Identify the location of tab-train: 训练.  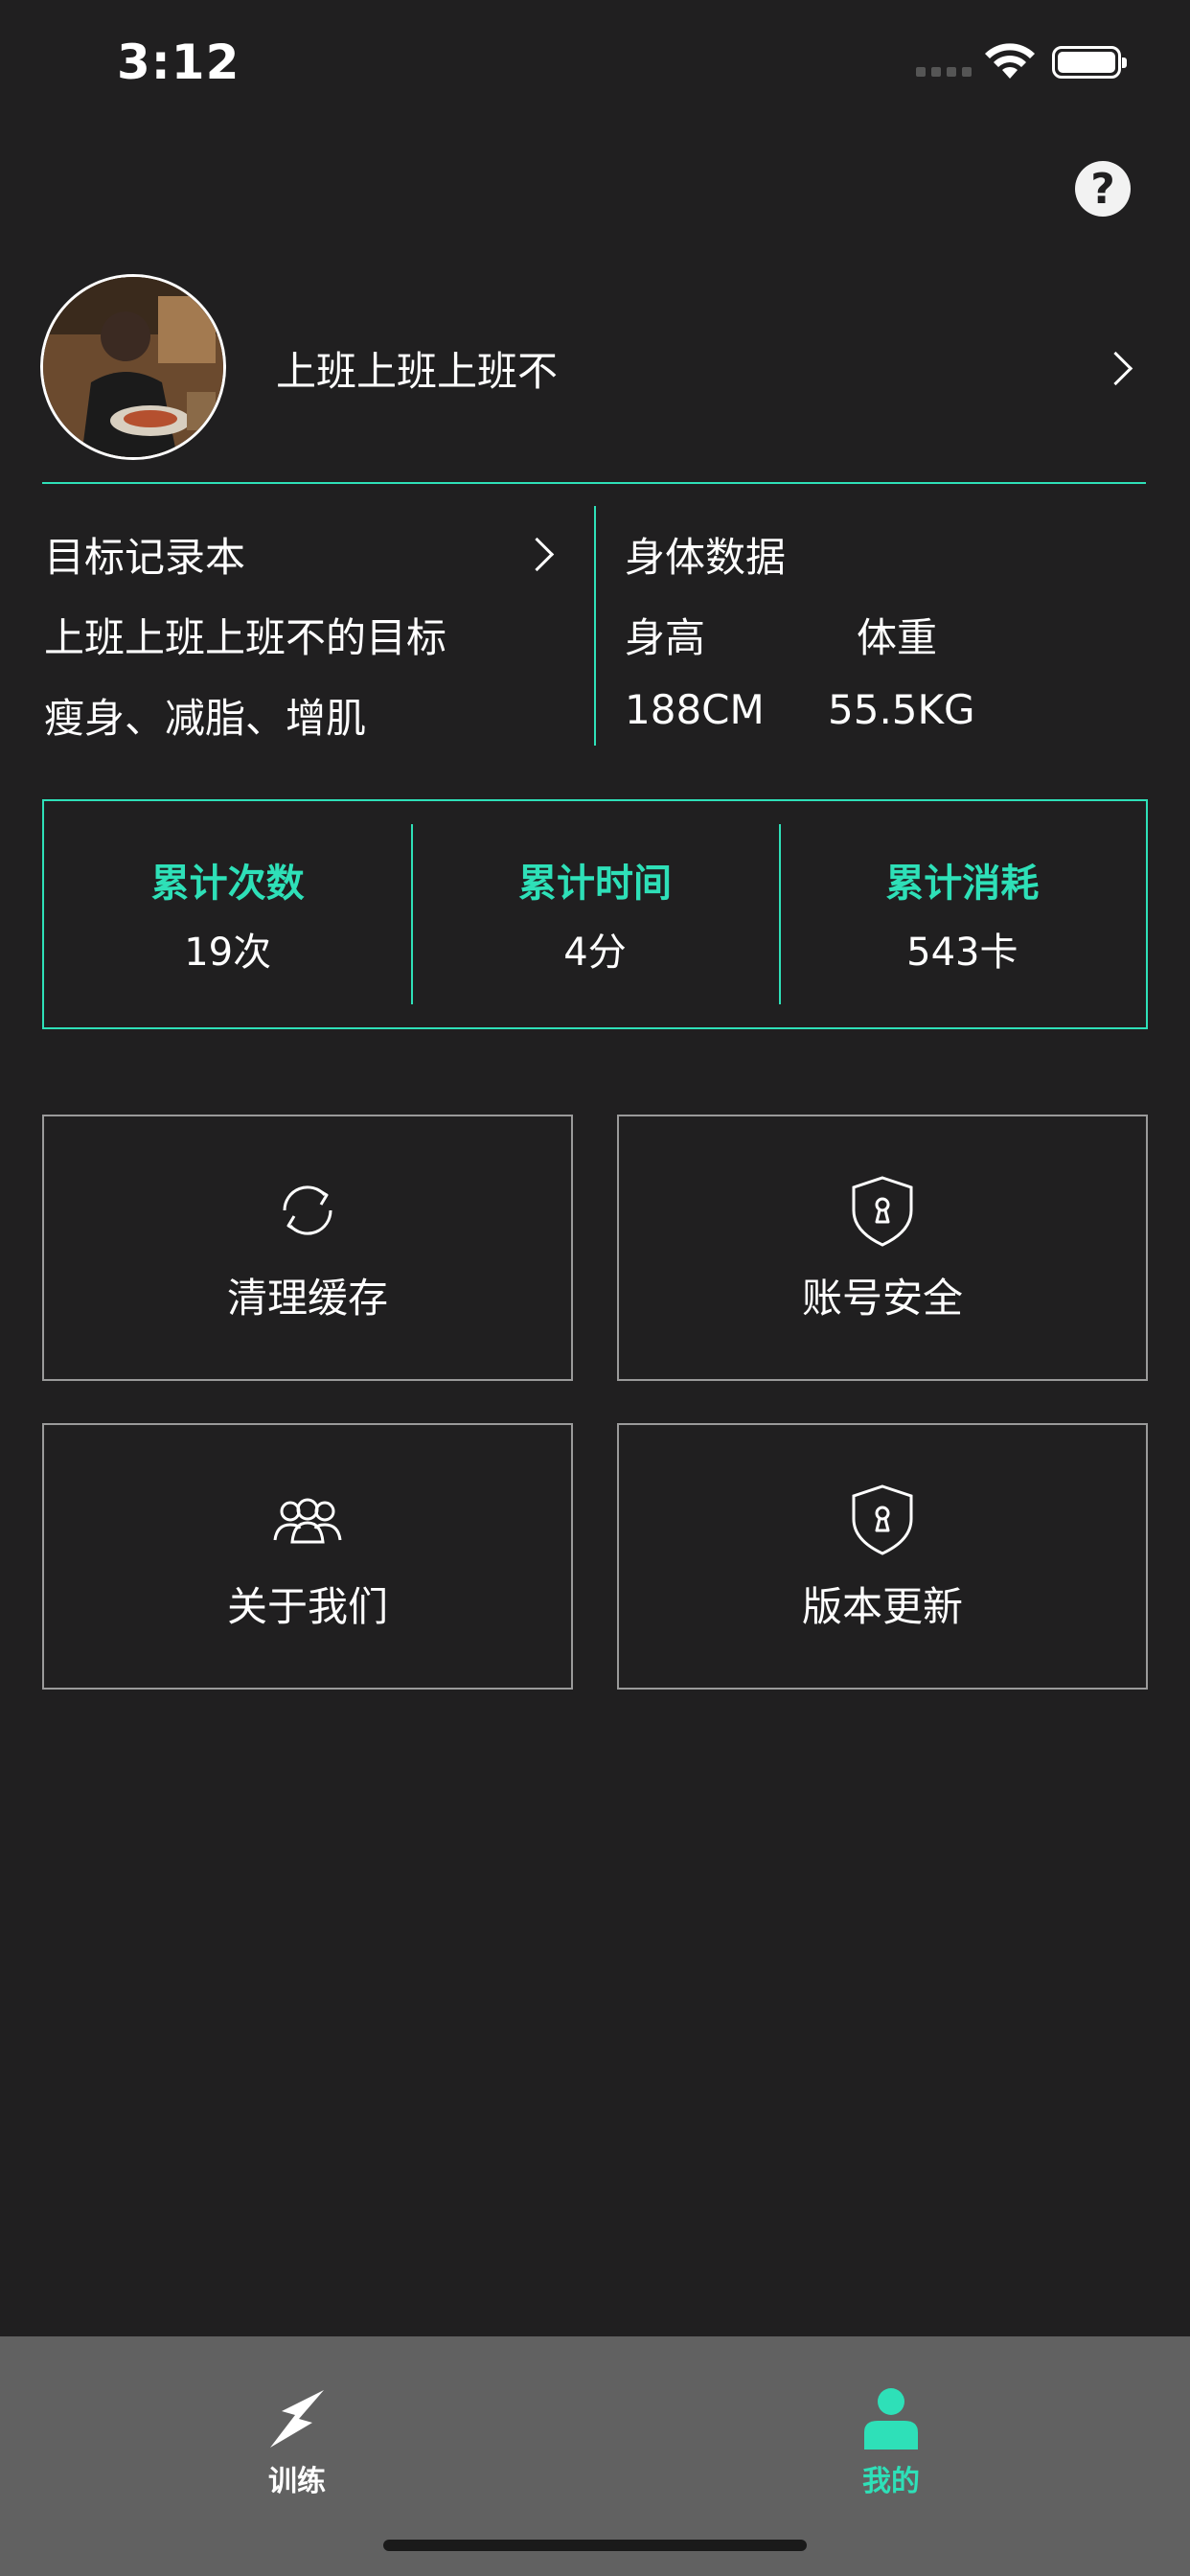
(297, 2417).